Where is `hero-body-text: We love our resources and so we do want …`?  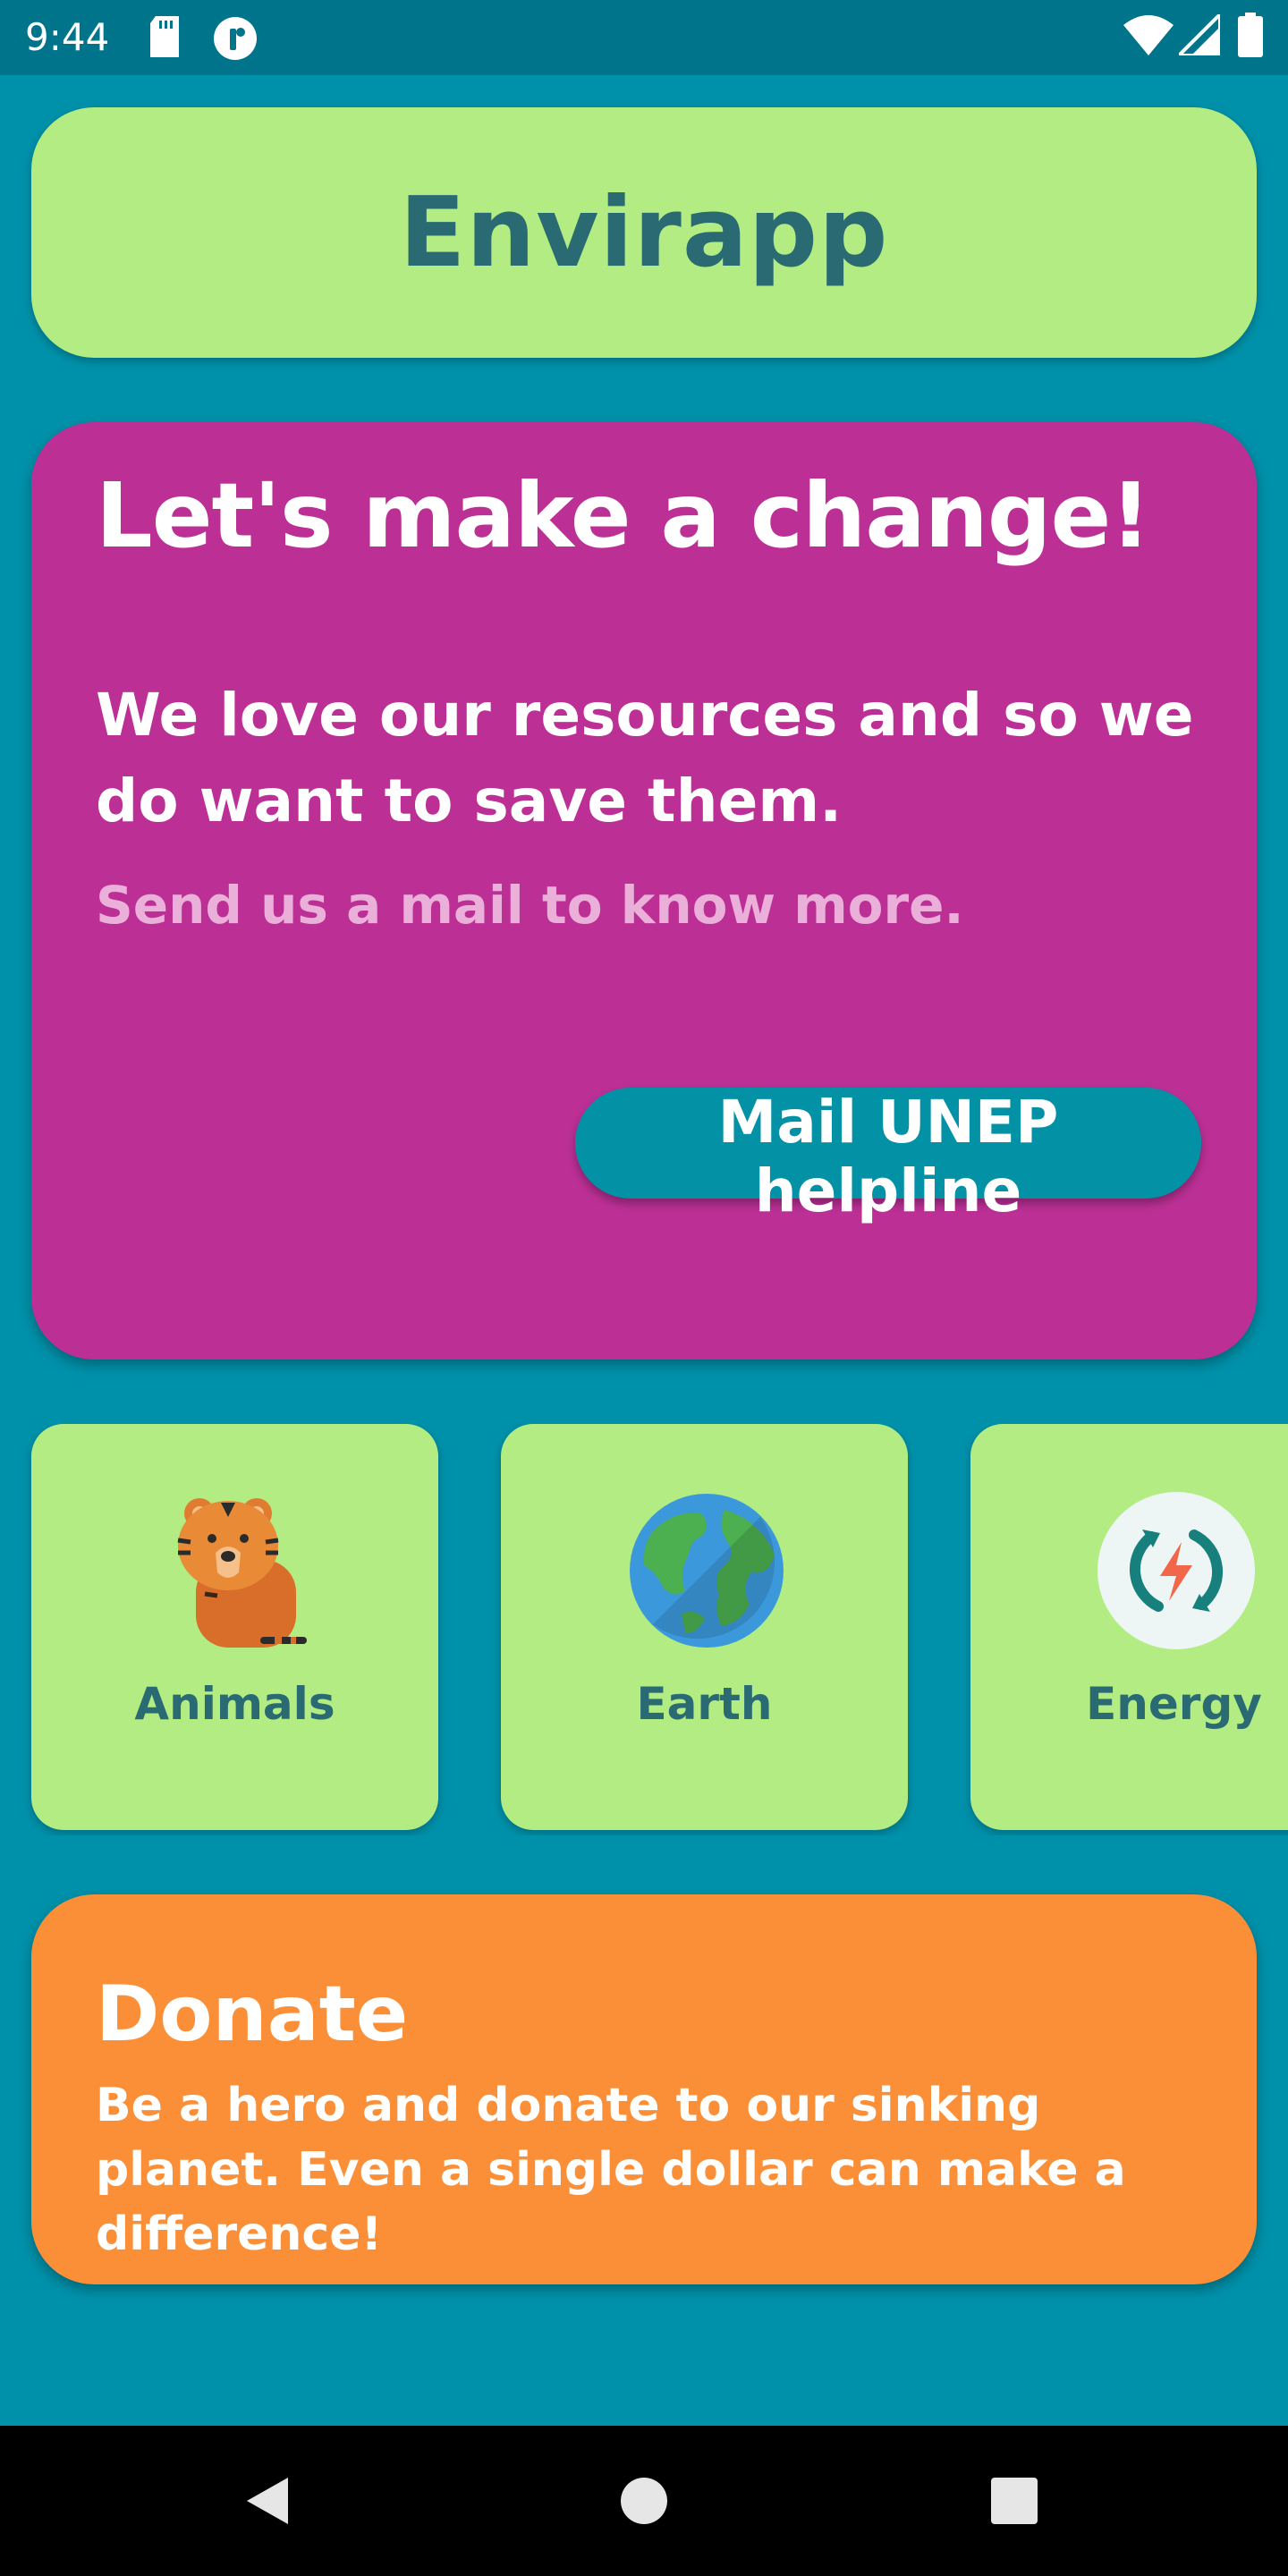
hero-body-text: We love our resources and so we do want … is located at coordinates (645, 758).